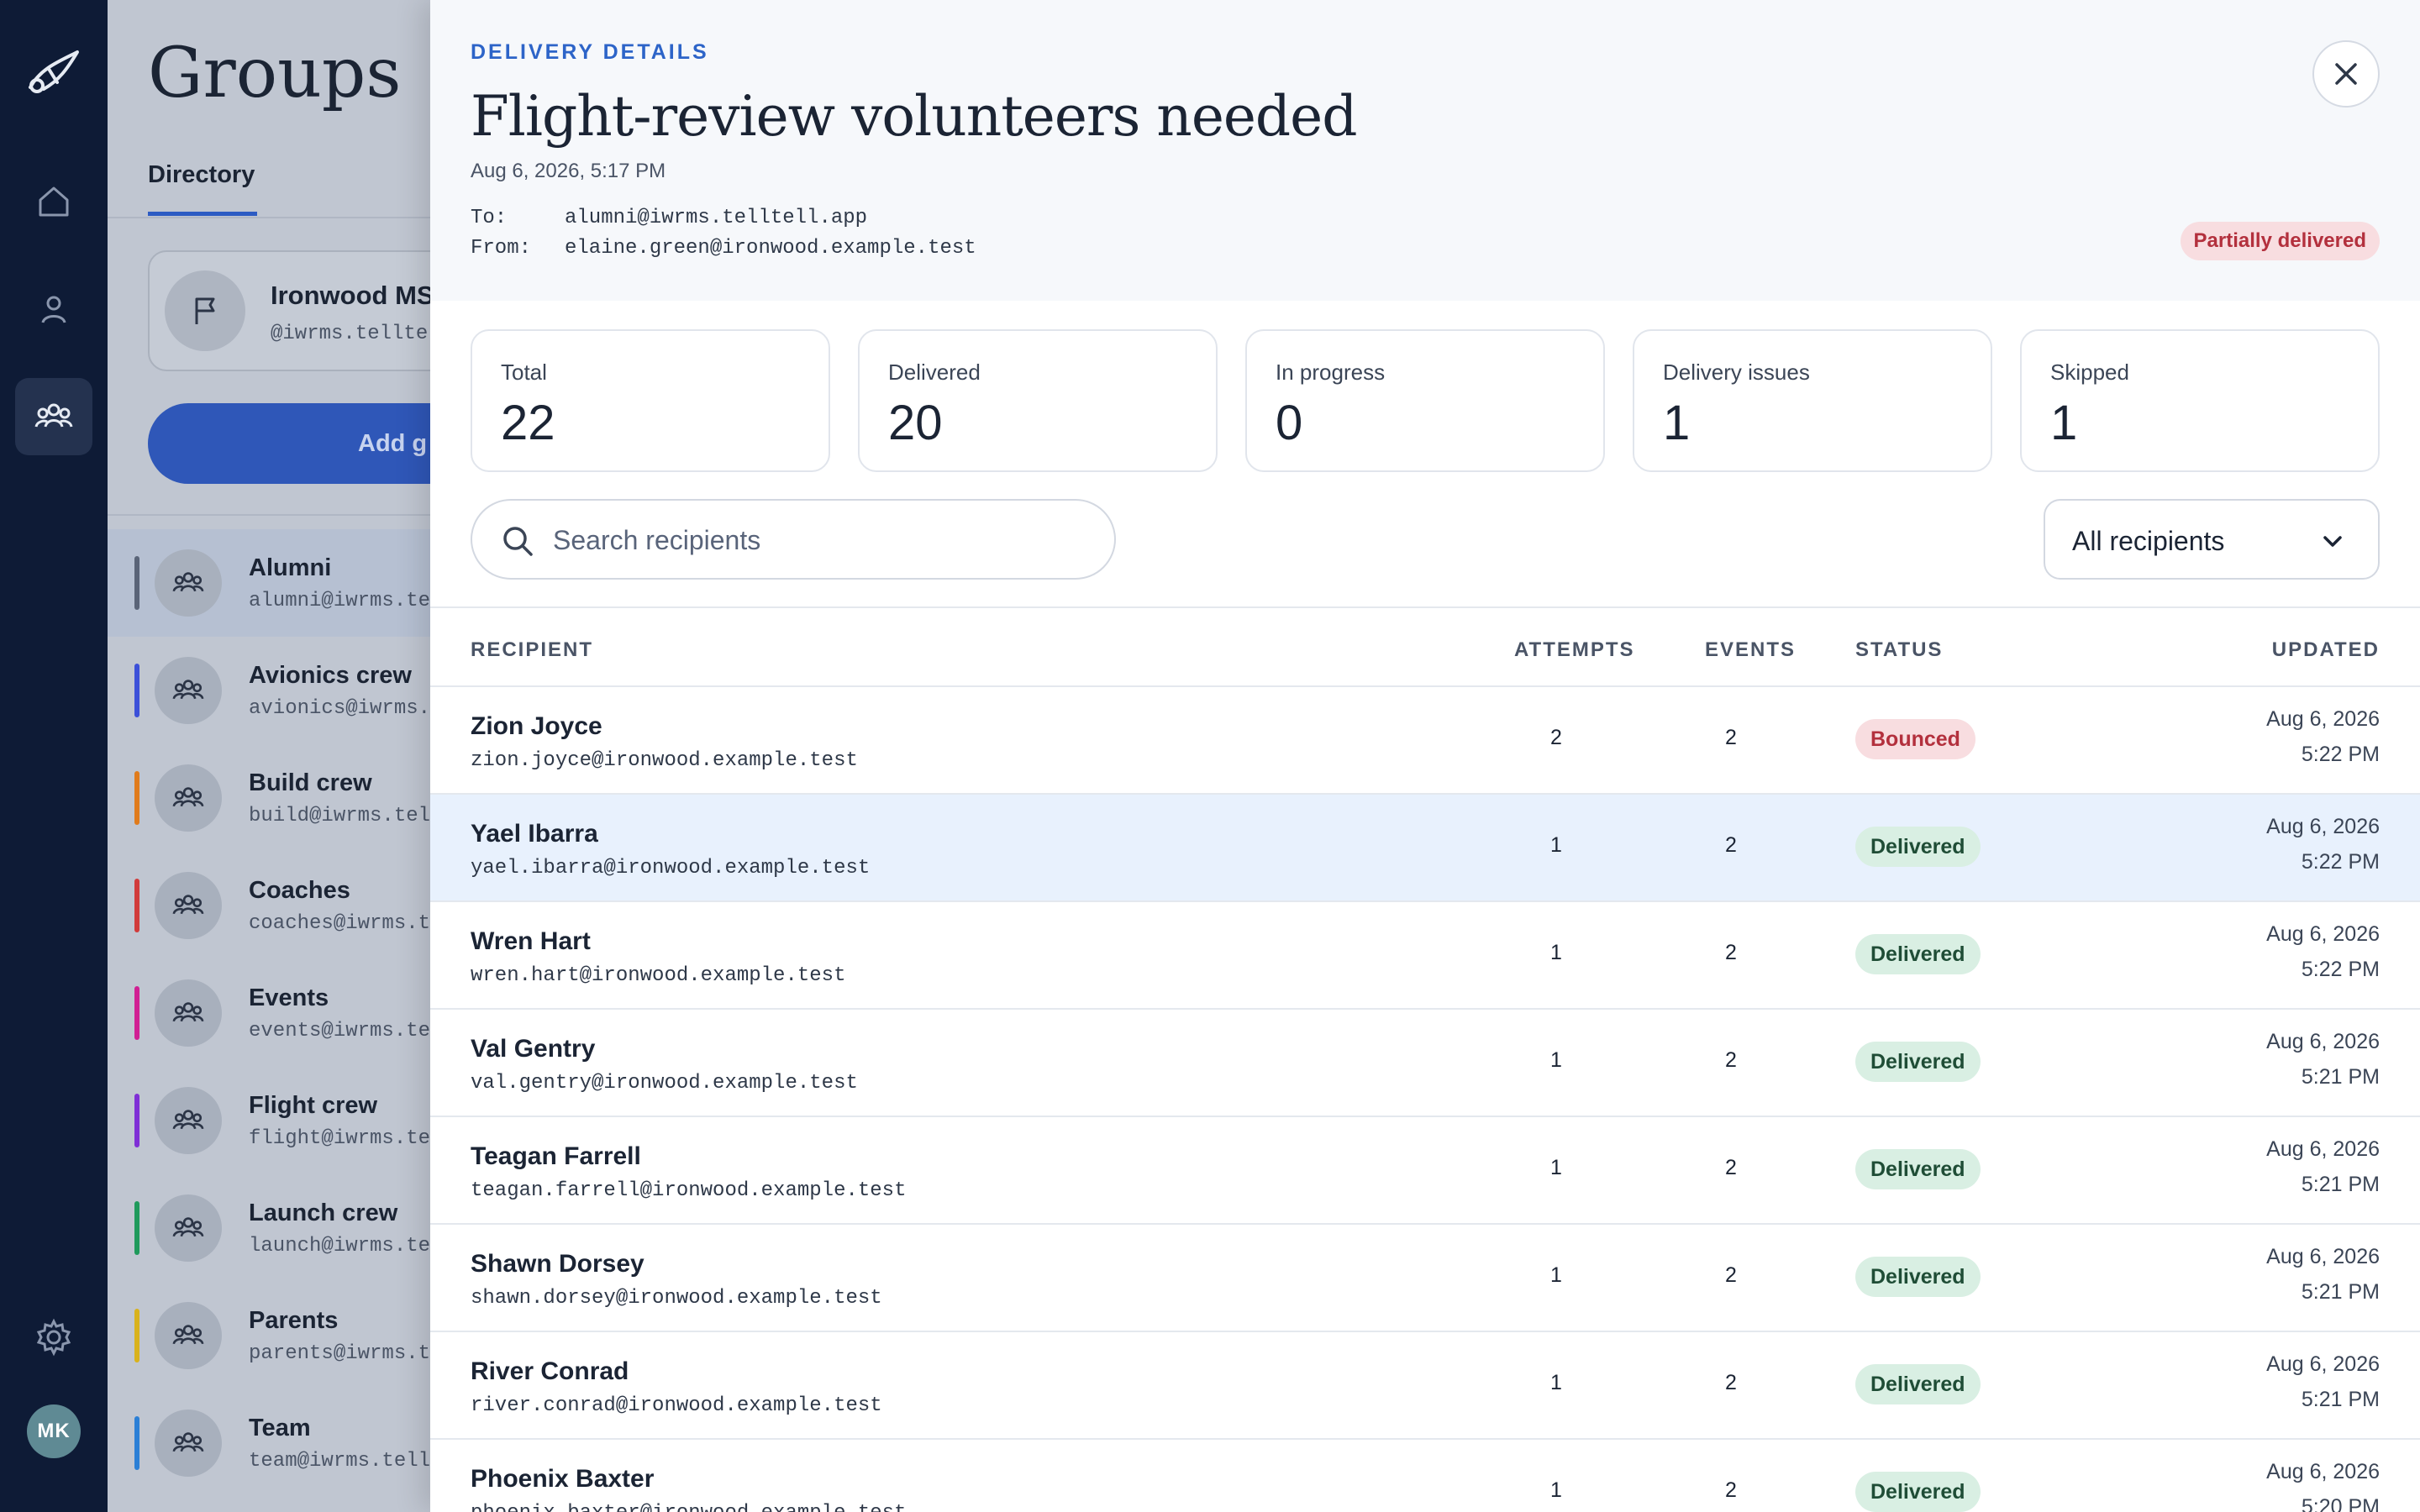 This screenshot has width=2420, height=1512. Describe the element at coordinates (276, 690) in the screenshot. I see `group-item: Avionics crew avionics@iwrms.` at that location.